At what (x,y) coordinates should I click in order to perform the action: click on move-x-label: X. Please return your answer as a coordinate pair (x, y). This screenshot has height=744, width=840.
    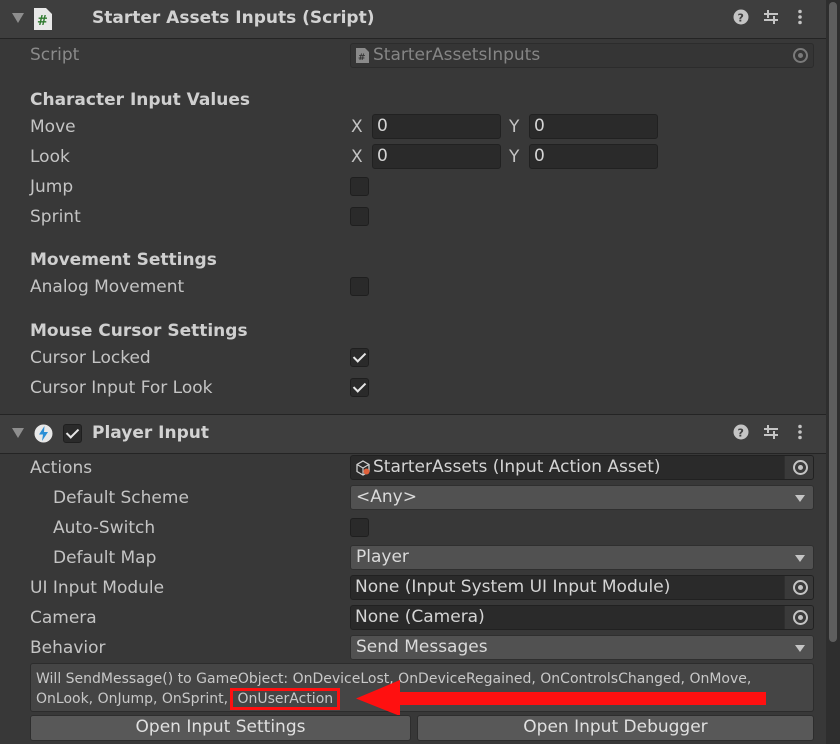
    Looking at the image, I should click on (357, 127).